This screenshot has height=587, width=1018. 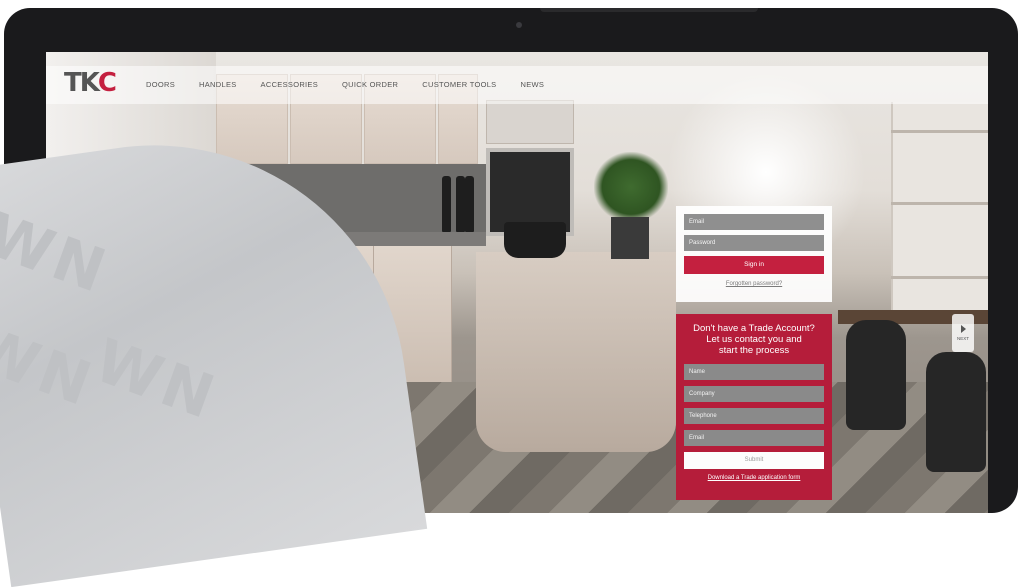 What do you see at coordinates (630, 238) in the screenshot?
I see `scene-plant-pot` at bounding box center [630, 238].